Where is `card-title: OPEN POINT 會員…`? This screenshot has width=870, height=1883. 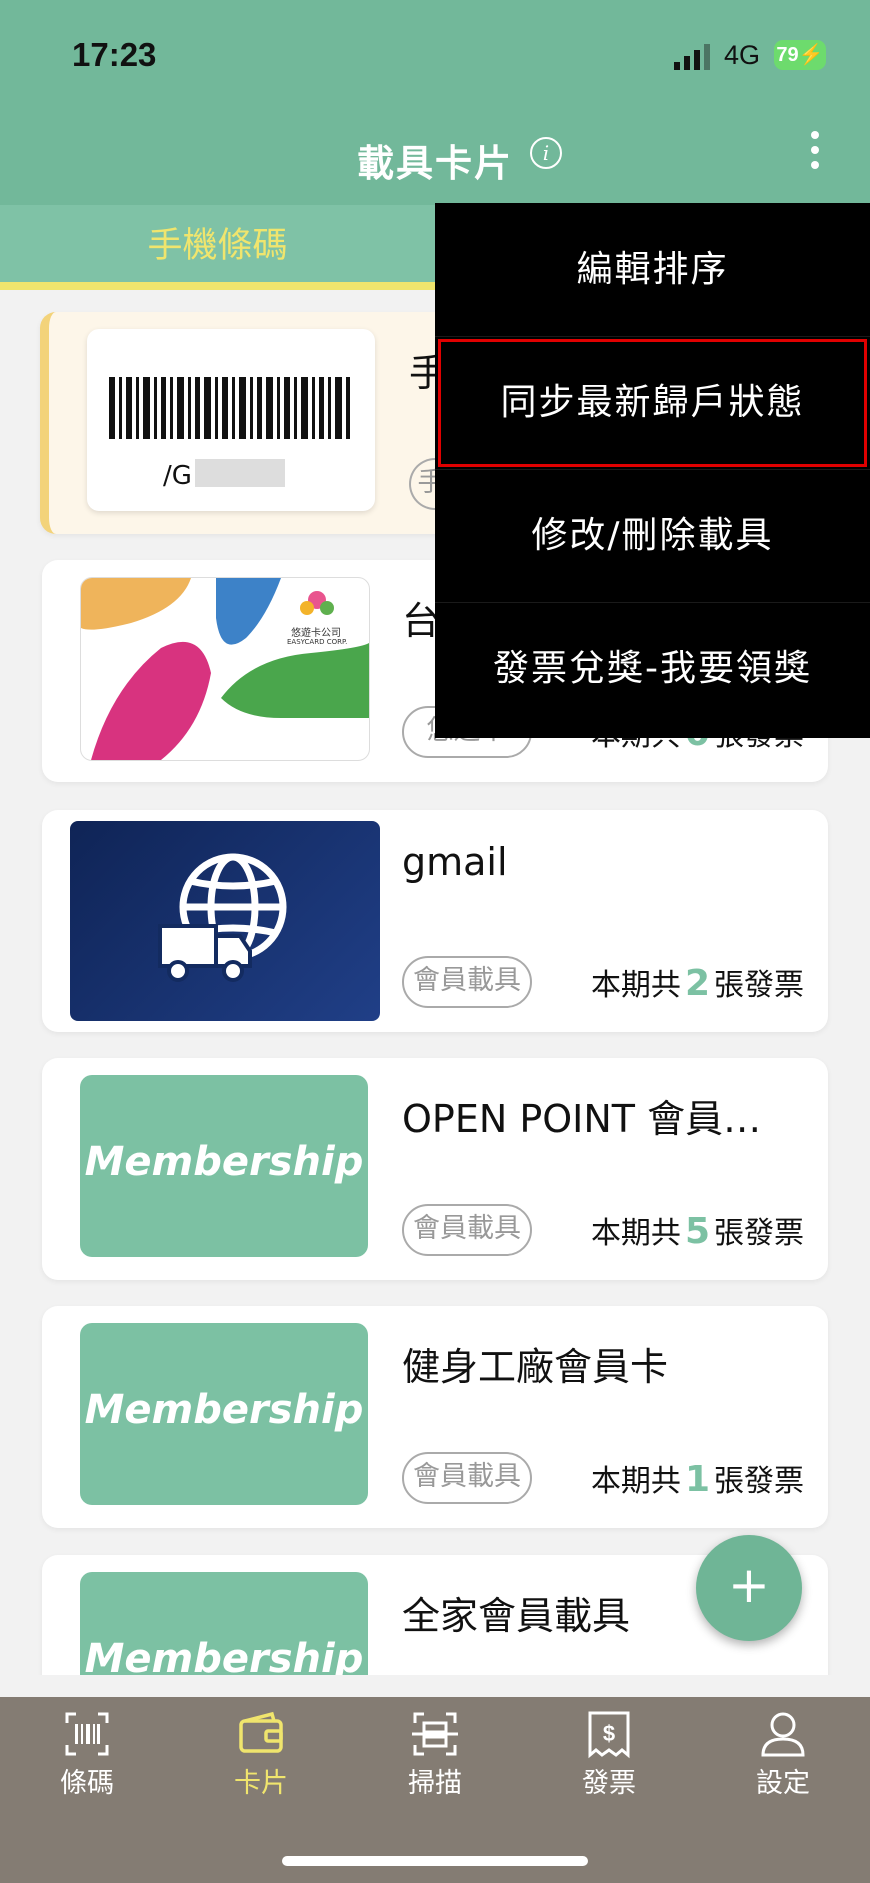
card-title: OPEN POINT 會員… is located at coordinates (582, 1119).